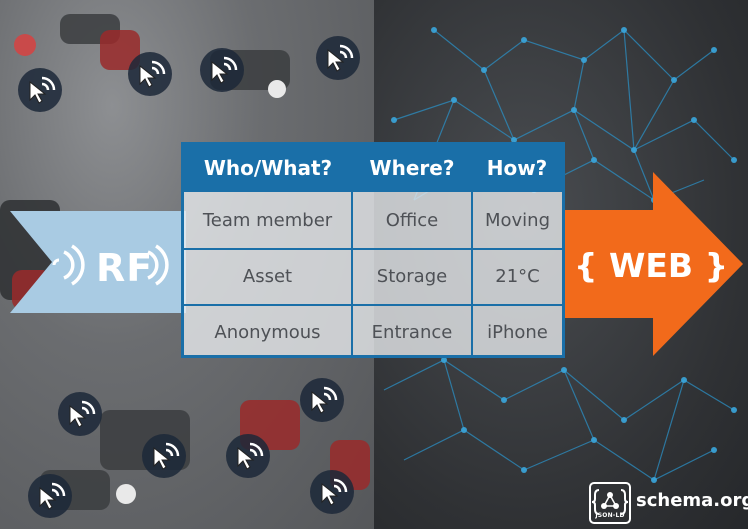 The width and height of the screenshot is (748, 529). What do you see at coordinates (412, 220) in the screenshot?
I see `table-cell: Office` at bounding box center [412, 220].